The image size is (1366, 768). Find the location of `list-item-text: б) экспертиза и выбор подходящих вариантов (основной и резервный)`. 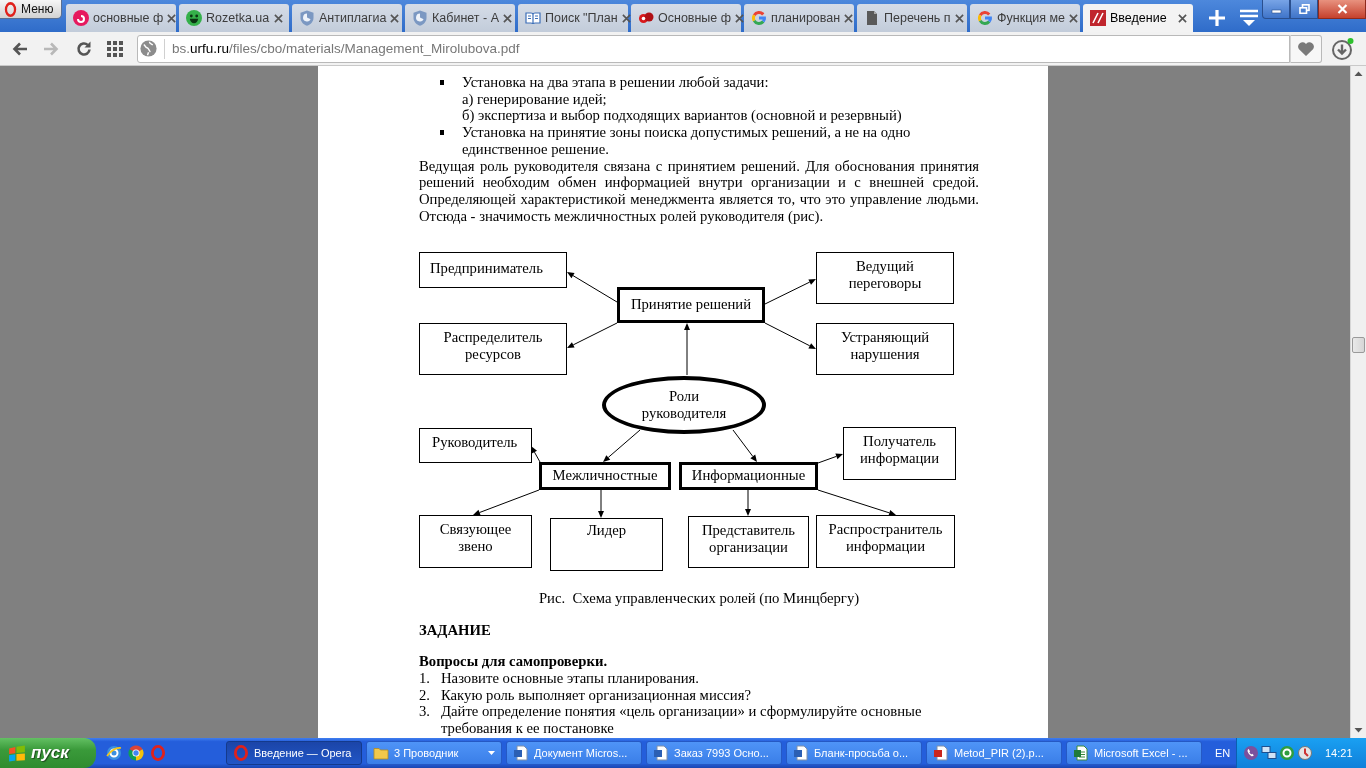

list-item-text: б) экспертиза и выбор подходящих вариантов (основной и резервный) is located at coordinates (682, 116).